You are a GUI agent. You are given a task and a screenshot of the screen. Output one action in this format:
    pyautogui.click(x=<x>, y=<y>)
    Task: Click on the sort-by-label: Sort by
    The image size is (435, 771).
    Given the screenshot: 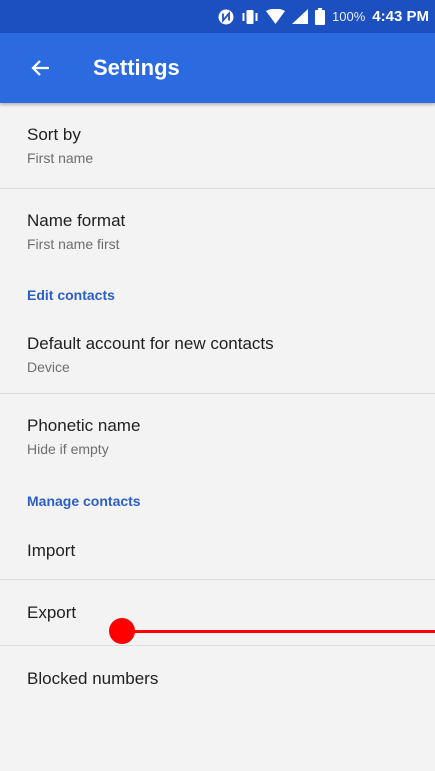 What is the action you would take?
    pyautogui.click(x=54, y=134)
    